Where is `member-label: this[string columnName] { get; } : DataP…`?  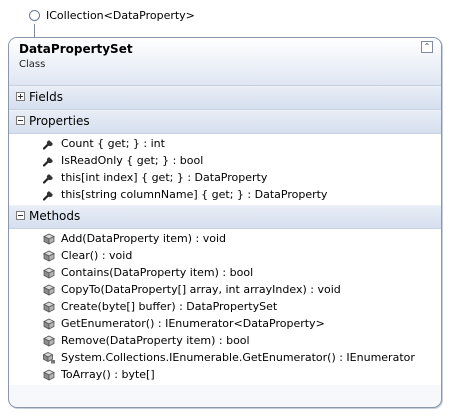 member-label: this[string columnName] { get; } : DataP… is located at coordinates (194, 194).